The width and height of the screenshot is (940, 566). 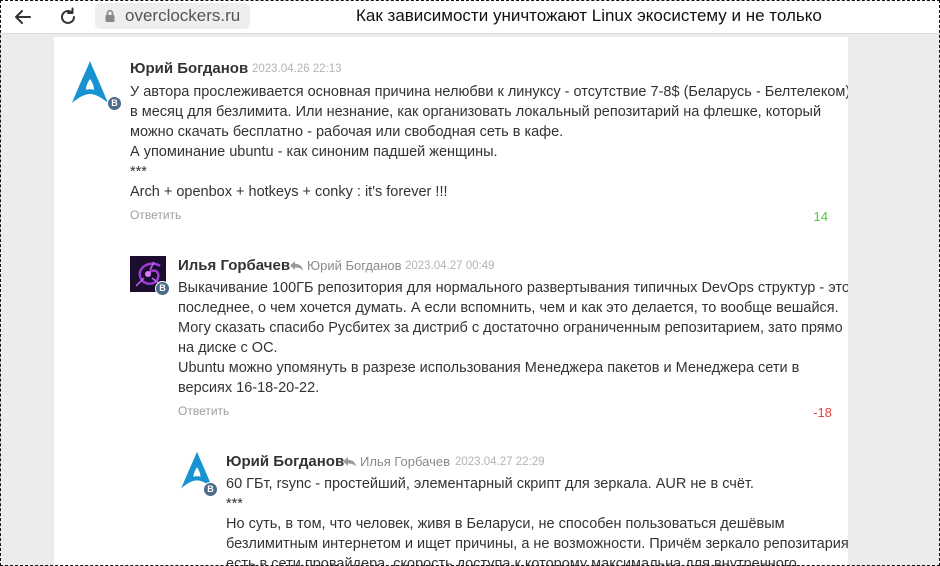 I want to click on comment-rating: -18, so click(x=822, y=412).